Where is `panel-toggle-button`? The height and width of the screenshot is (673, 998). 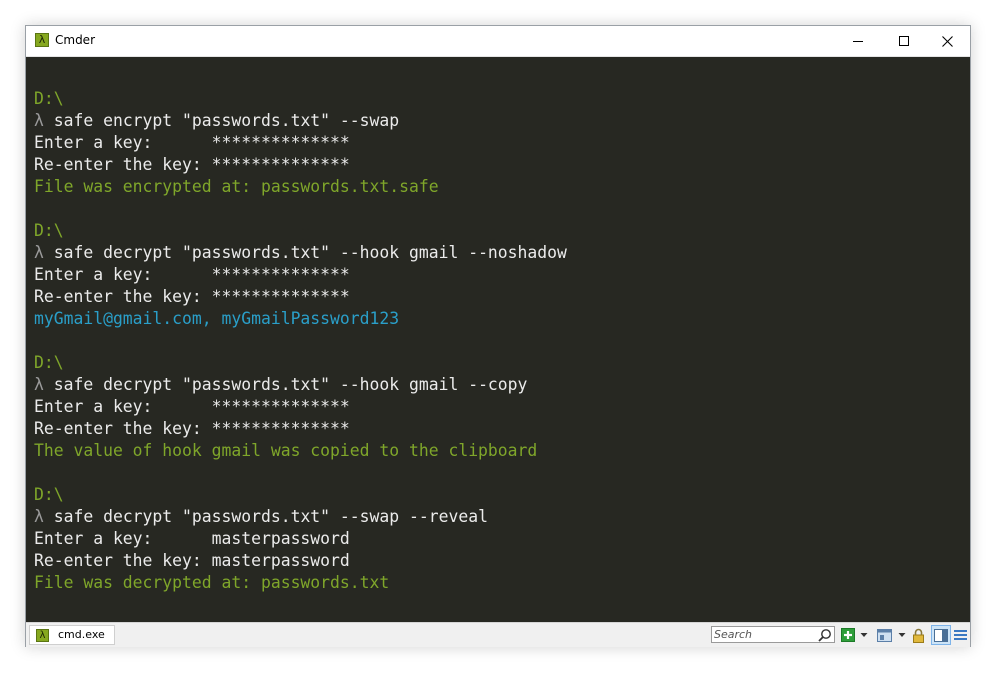 panel-toggle-button is located at coordinates (941, 635).